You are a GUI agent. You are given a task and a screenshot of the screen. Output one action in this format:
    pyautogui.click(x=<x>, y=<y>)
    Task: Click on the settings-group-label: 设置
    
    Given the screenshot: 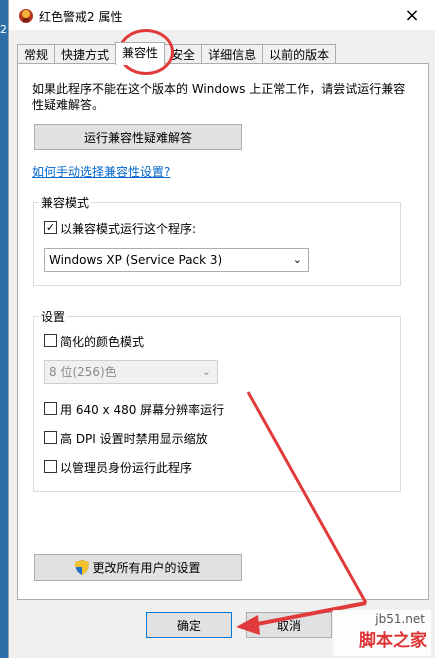 What is the action you would take?
    pyautogui.click(x=53, y=316)
    